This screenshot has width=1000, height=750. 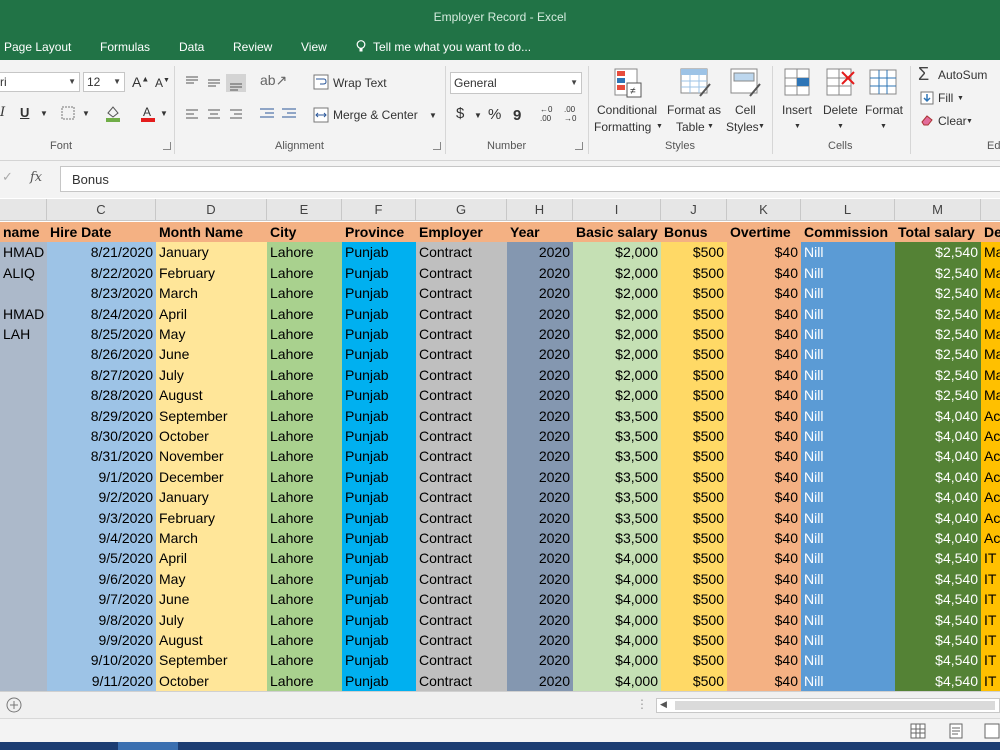 I want to click on fill-color-icon, so click(x=113, y=113).